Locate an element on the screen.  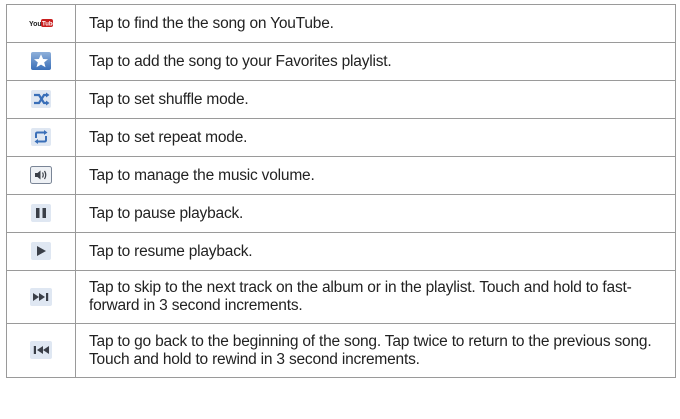
icon-cell: You Tube is located at coordinates (41, 23).